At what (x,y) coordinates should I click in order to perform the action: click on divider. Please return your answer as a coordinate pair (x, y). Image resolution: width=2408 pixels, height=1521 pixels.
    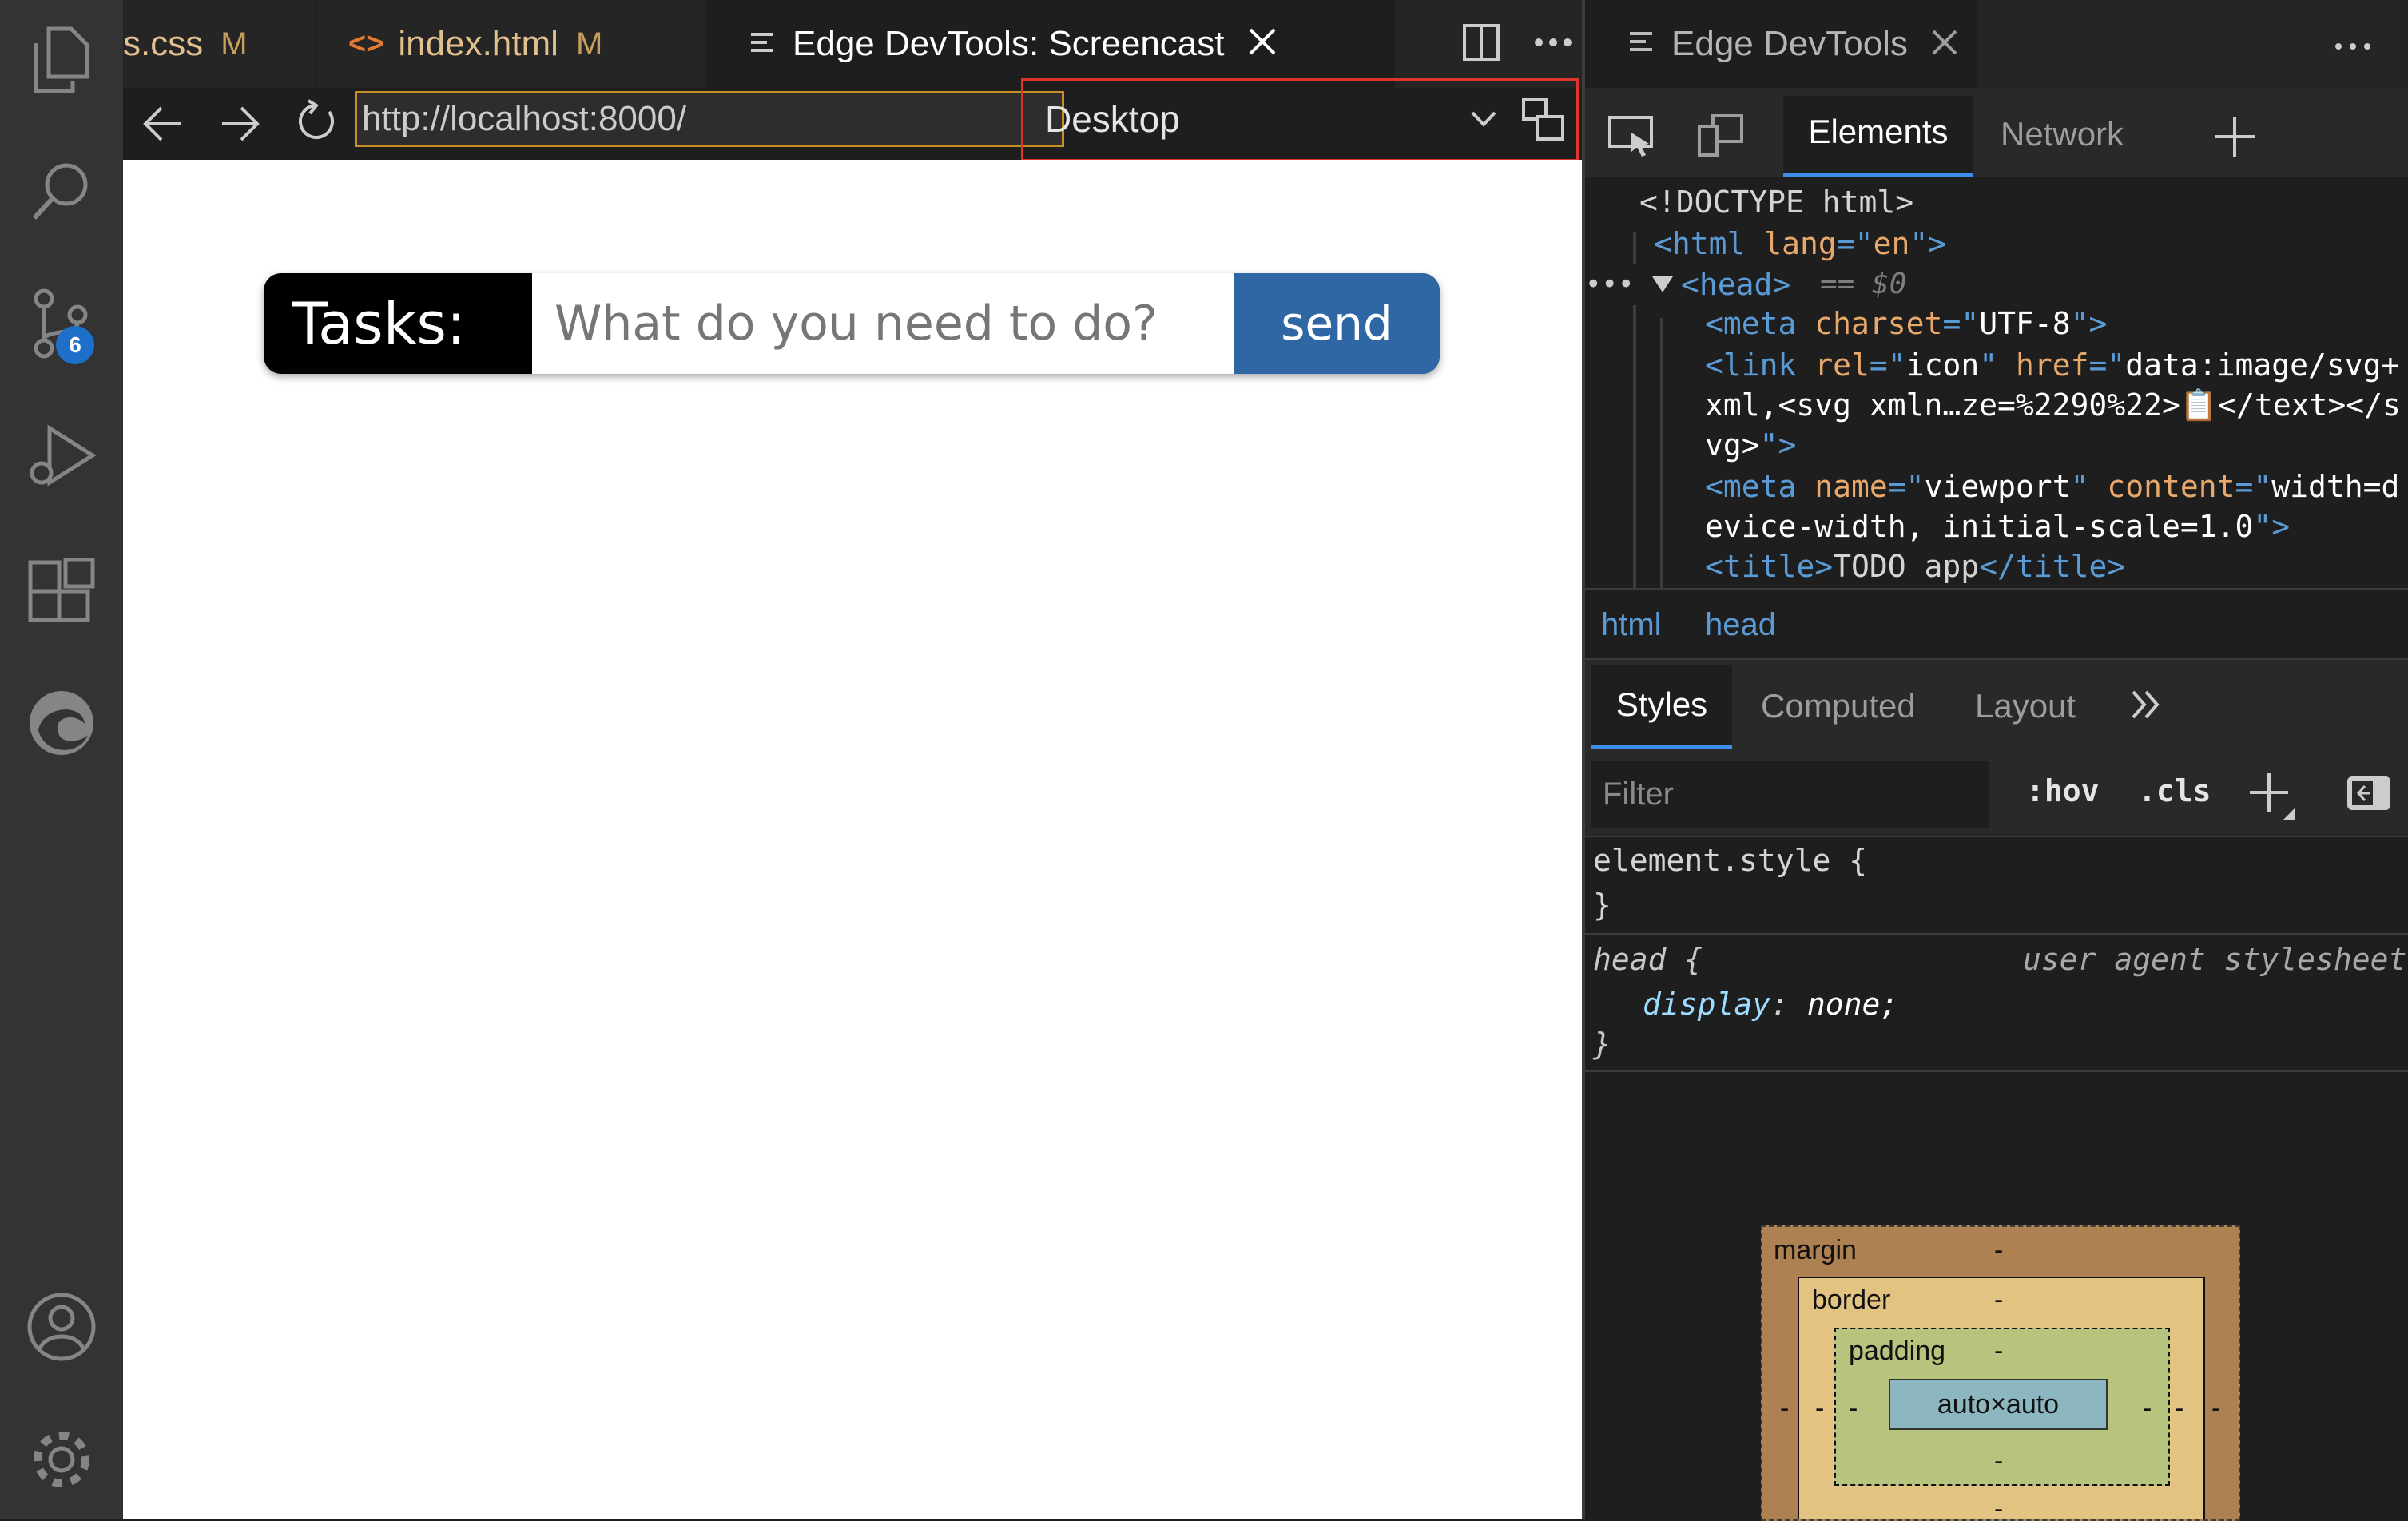
    Looking at the image, I should click on (1997, 1071).